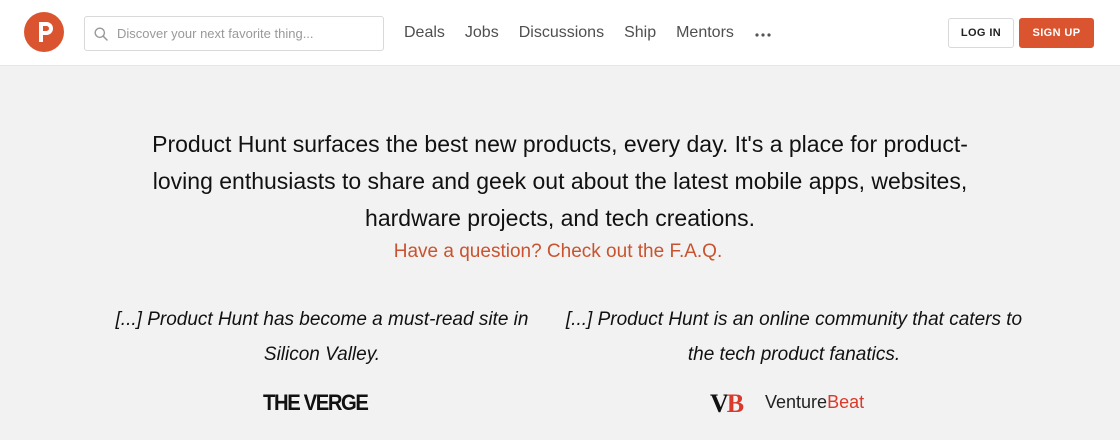 Image resolution: width=1120 pixels, height=440 pixels. What do you see at coordinates (735, 403) in the screenshot?
I see `vb-mark-b: B` at bounding box center [735, 403].